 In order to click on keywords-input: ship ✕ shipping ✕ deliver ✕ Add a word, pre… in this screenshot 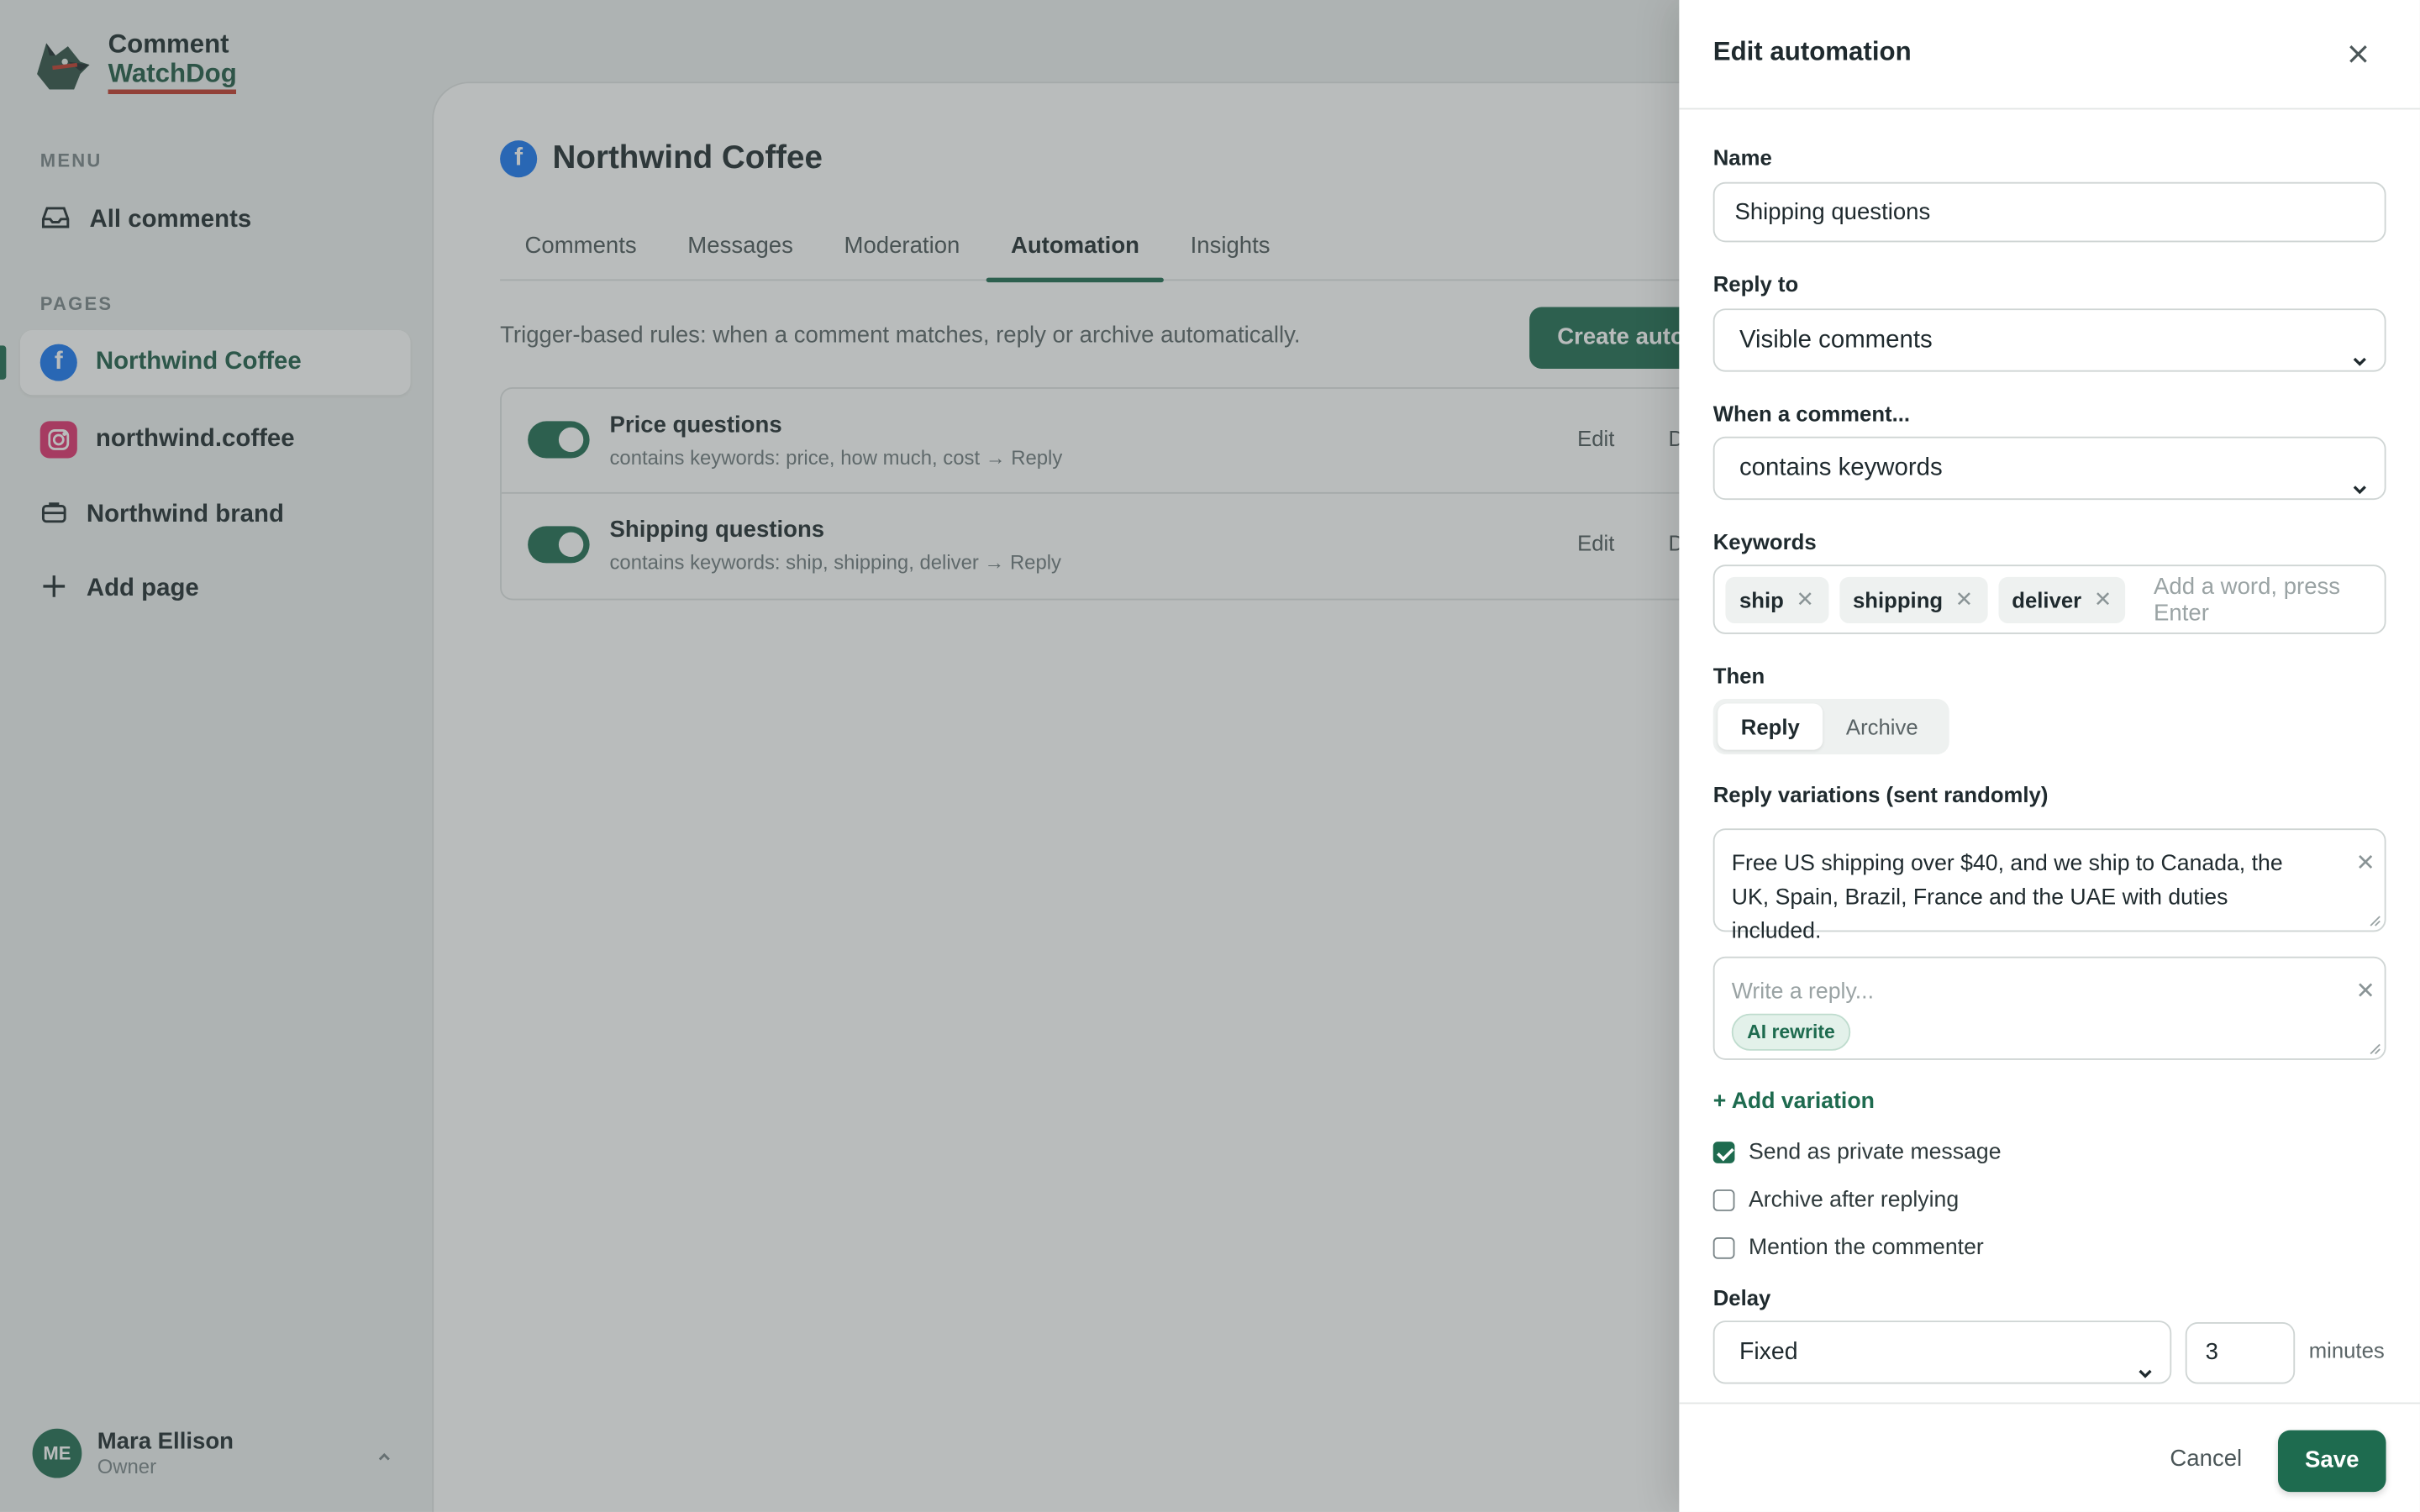, I will do `click(2049, 599)`.